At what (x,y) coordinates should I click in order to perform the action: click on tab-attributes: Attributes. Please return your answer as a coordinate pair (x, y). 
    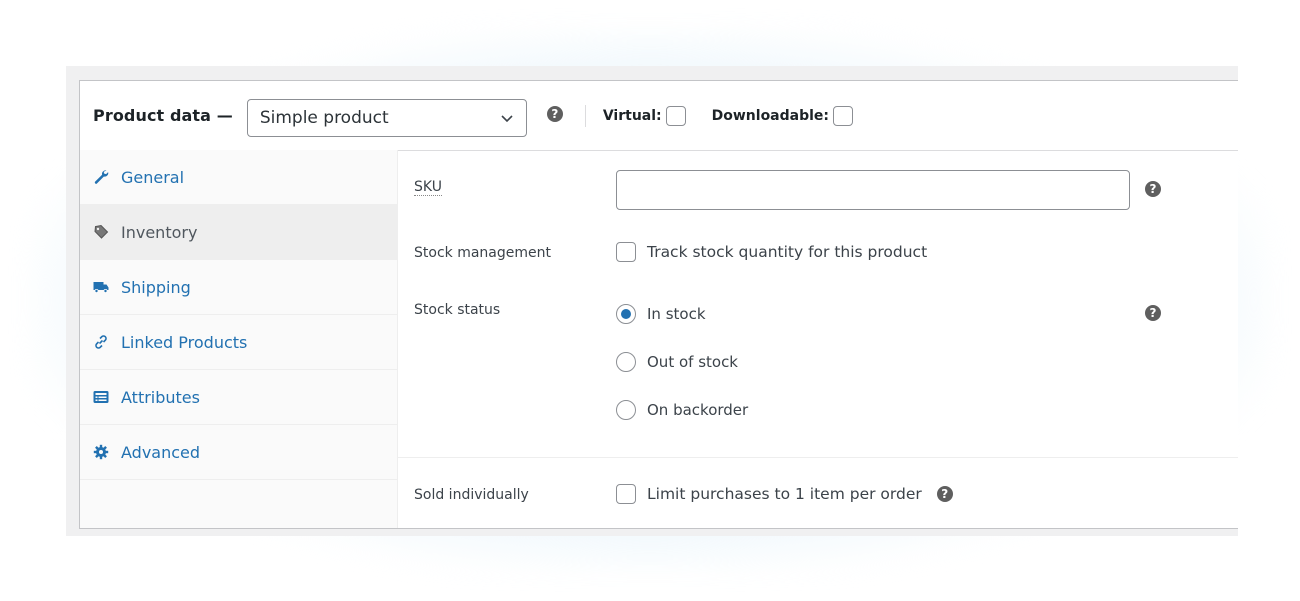
    Looking at the image, I should click on (238, 397).